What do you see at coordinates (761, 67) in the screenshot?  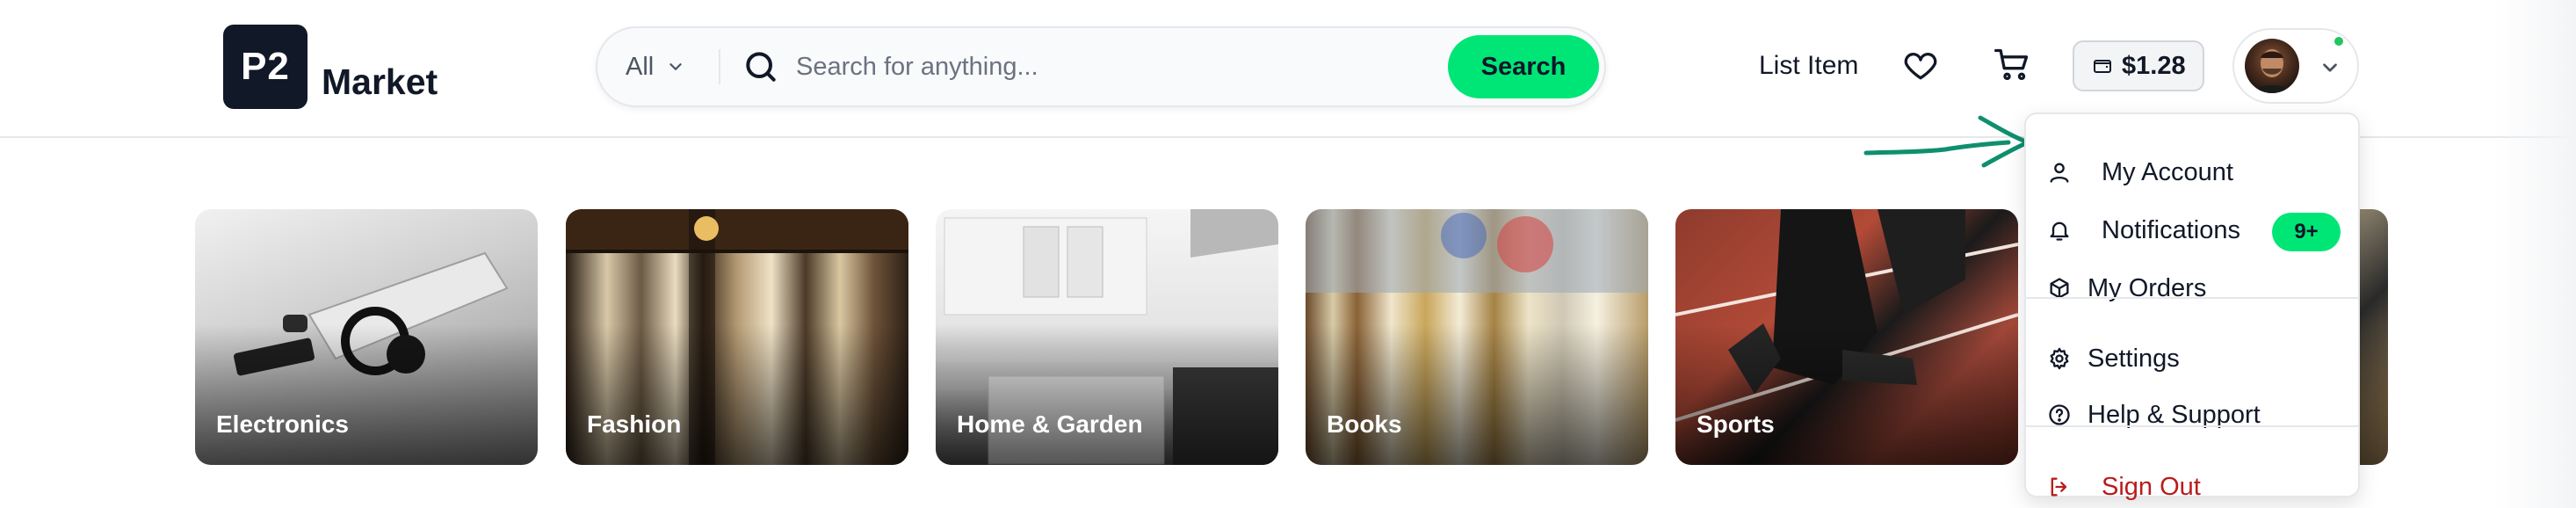 I see `search-icon` at bounding box center [761, 67].